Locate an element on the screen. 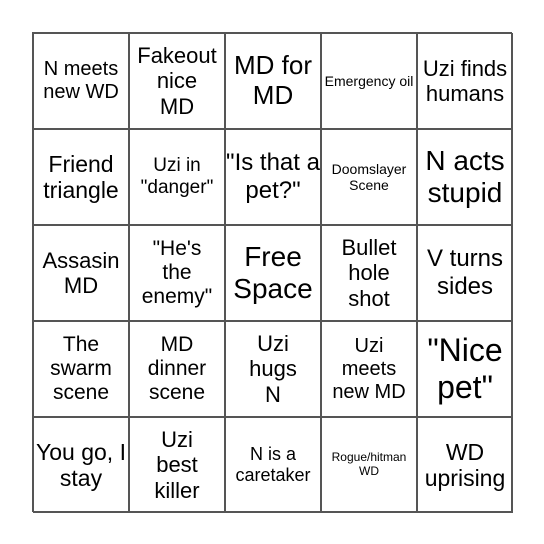  bingo-cell: Assasin MD is located at coordinates (81, 273).